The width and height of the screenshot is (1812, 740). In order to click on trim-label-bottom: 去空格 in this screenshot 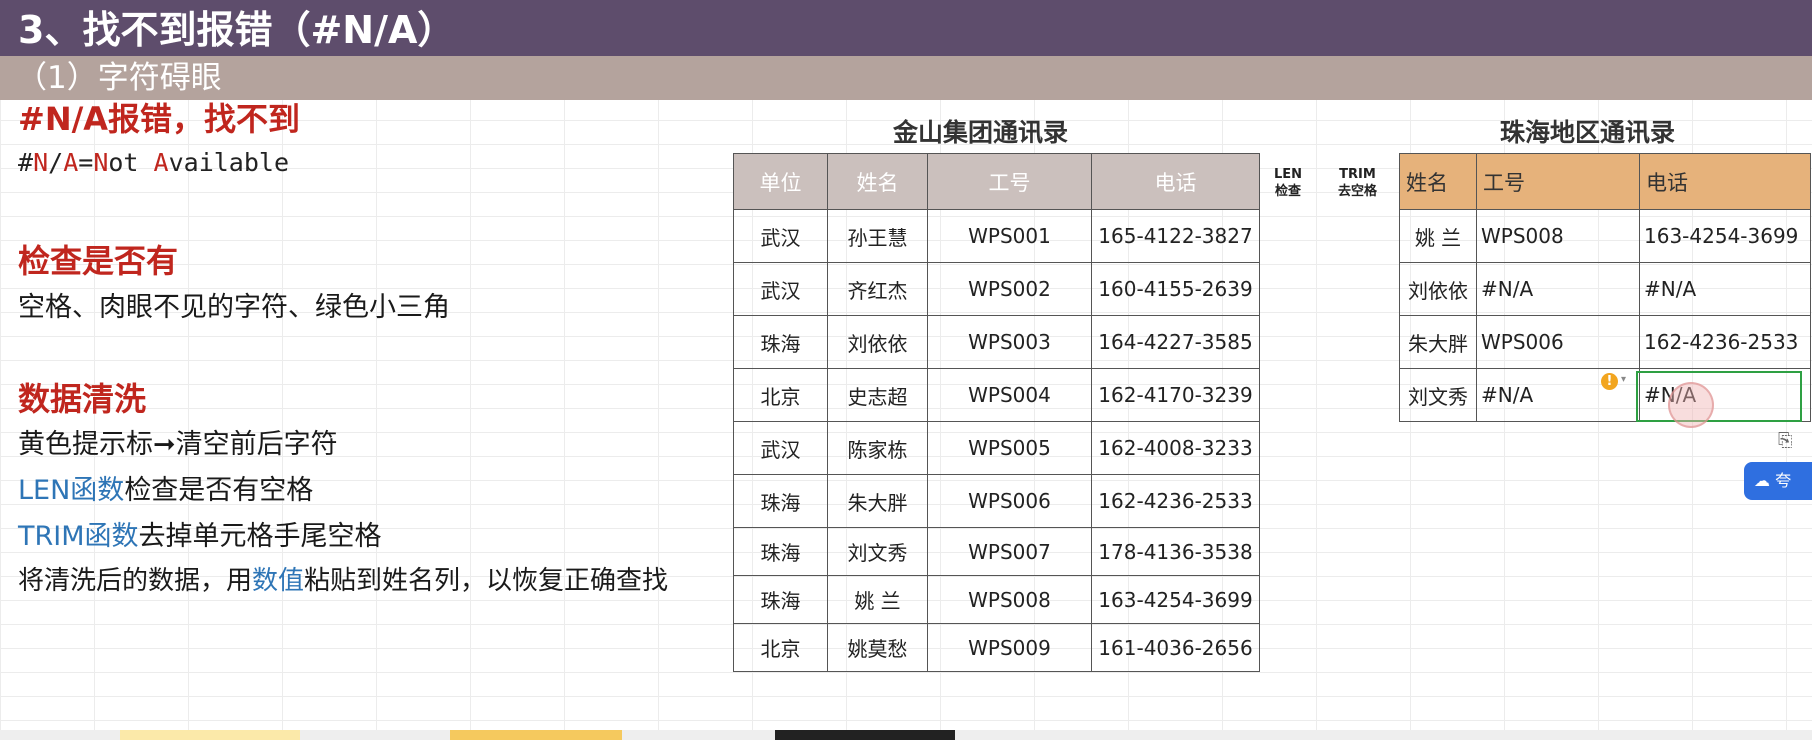, I will do `click(1358, 191)`.